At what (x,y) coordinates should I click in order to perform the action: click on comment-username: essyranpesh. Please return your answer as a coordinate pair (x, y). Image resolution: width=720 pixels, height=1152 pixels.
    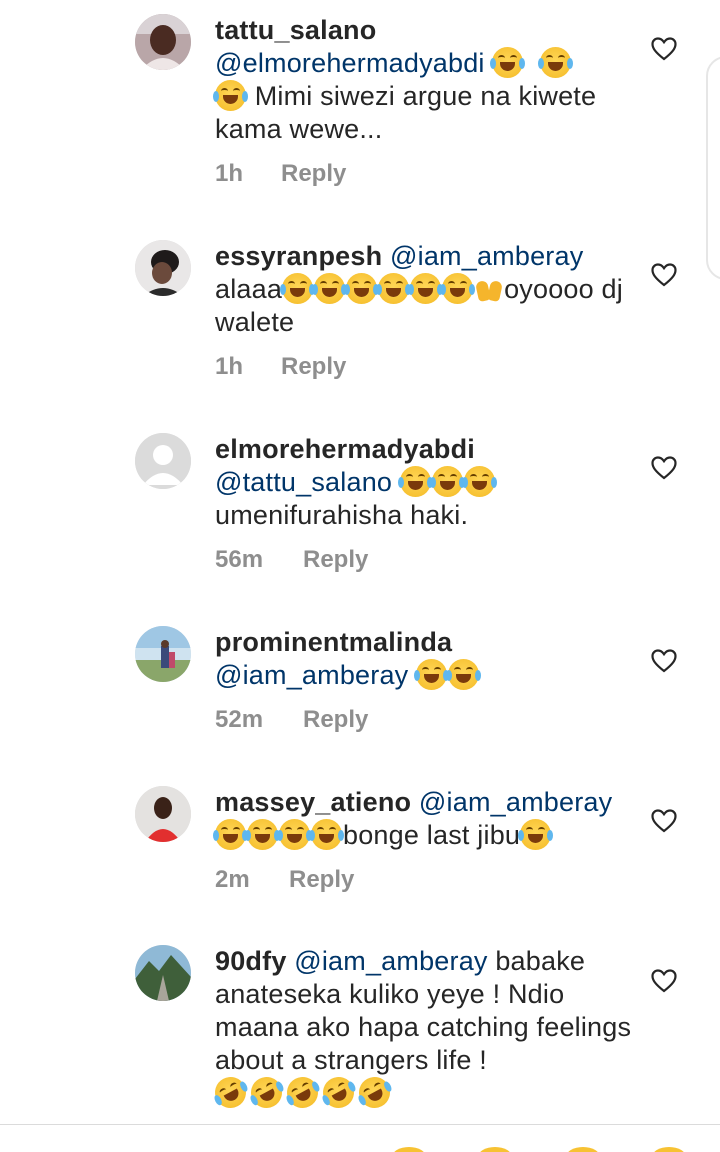
    Looking at the image, I should click on (298, 256).